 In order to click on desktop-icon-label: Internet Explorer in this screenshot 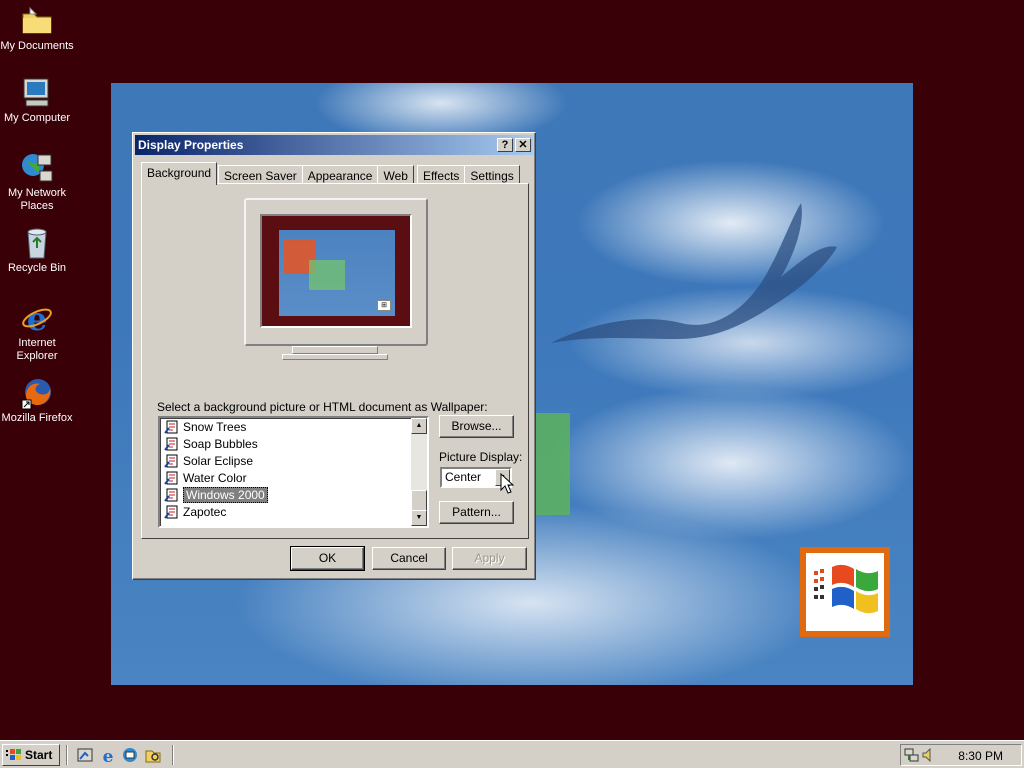, I will do `click(37, 349)`.